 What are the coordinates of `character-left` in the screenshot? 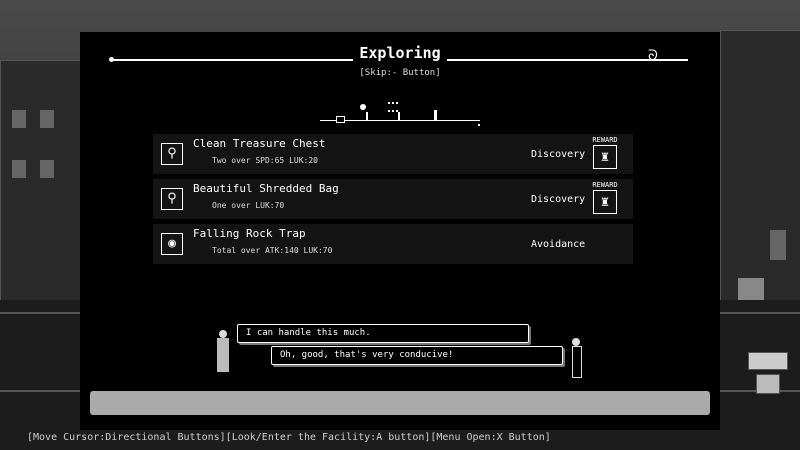 It's located at (223, 352).